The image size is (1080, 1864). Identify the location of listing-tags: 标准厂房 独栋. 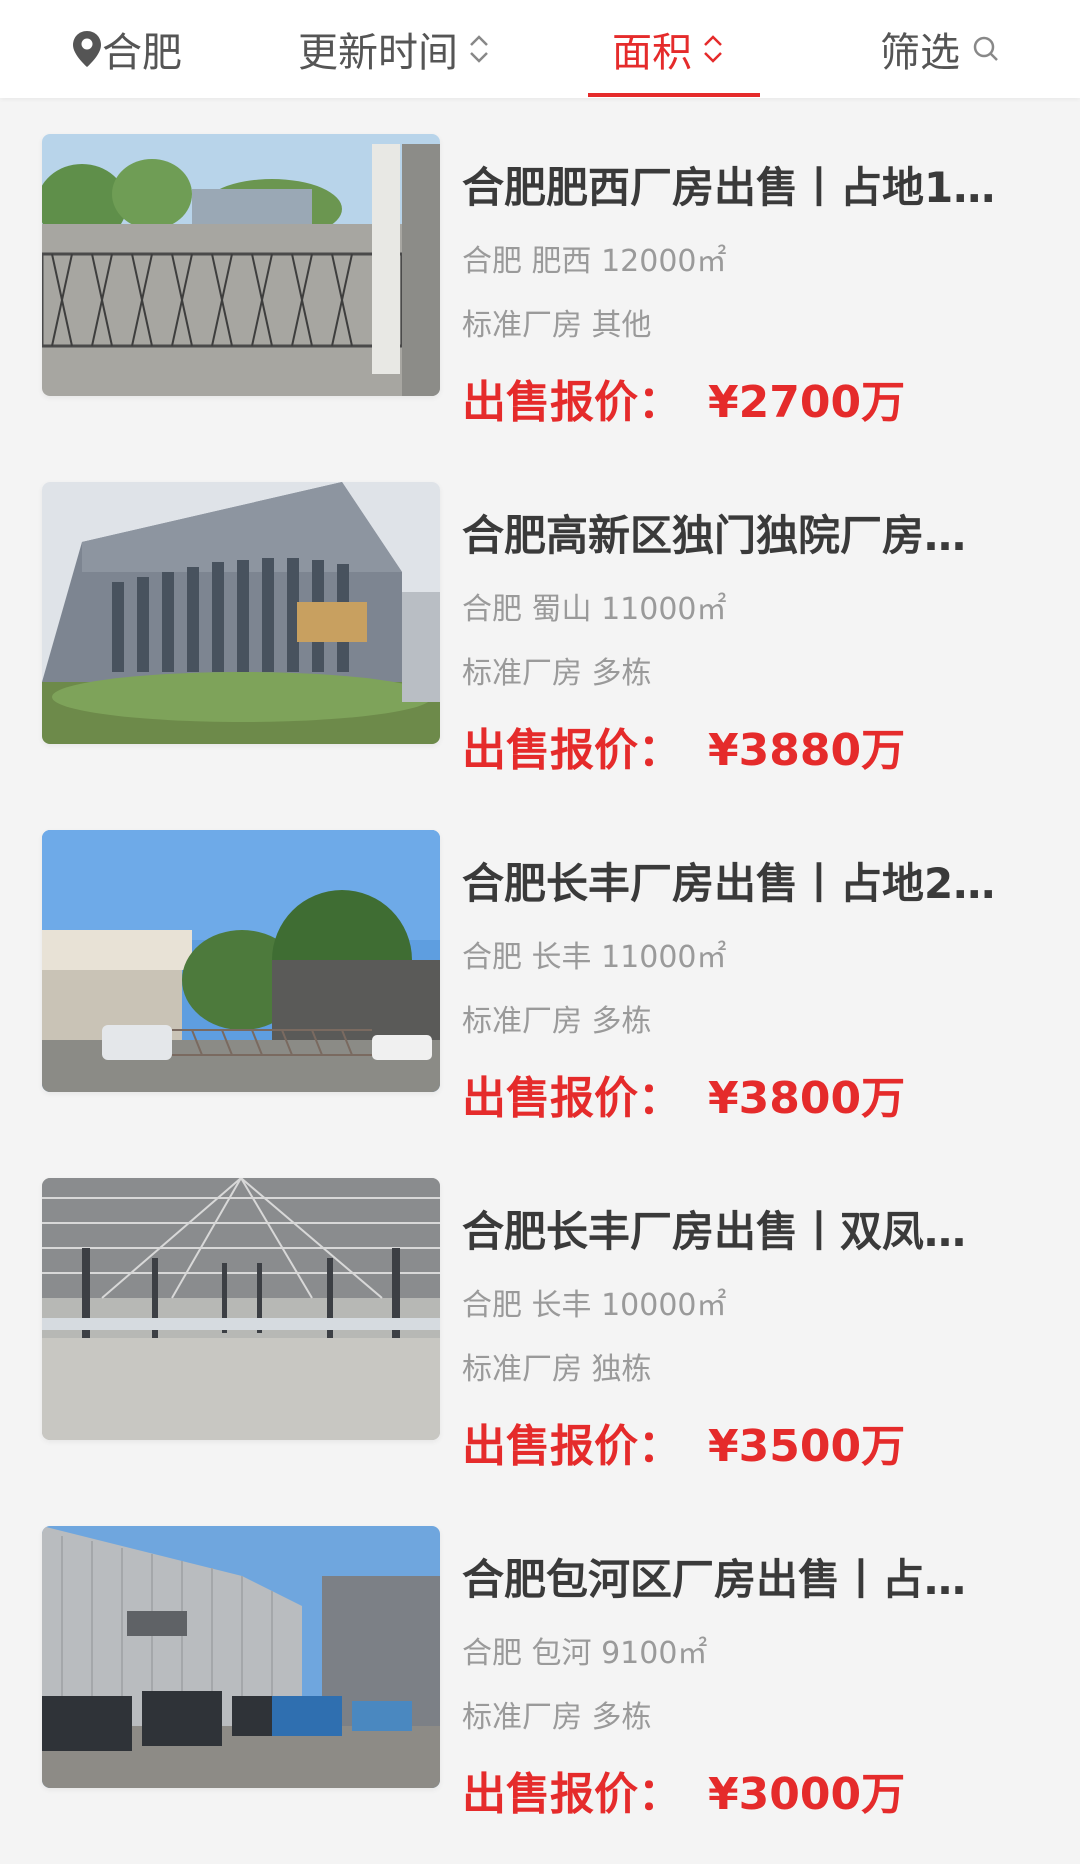
(557, 1369).